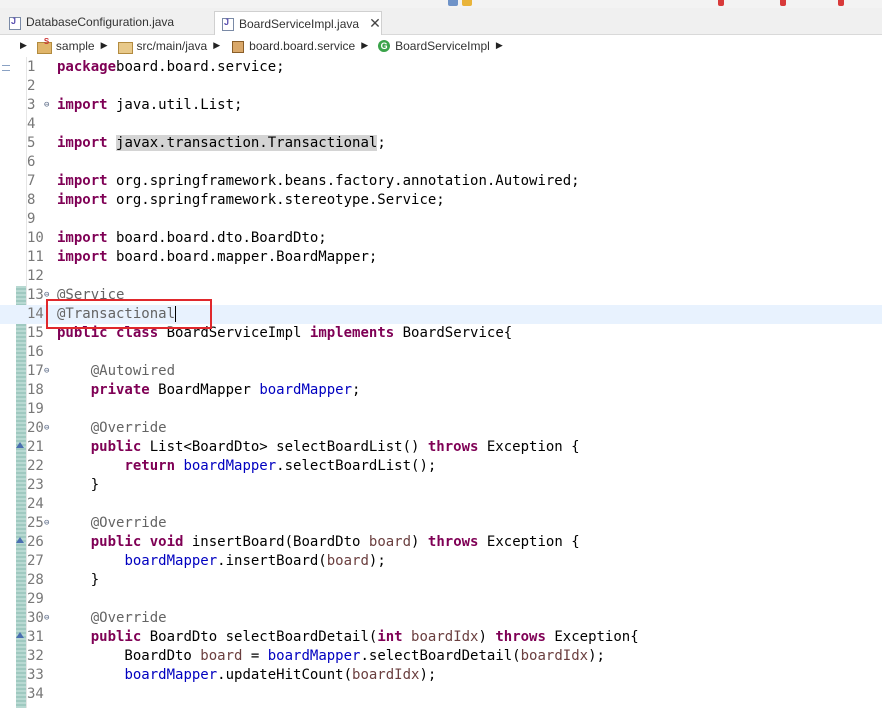 This screenshot has width=882, height=708. I want to click on code-token: .insertBoard(, so click(272, 561).